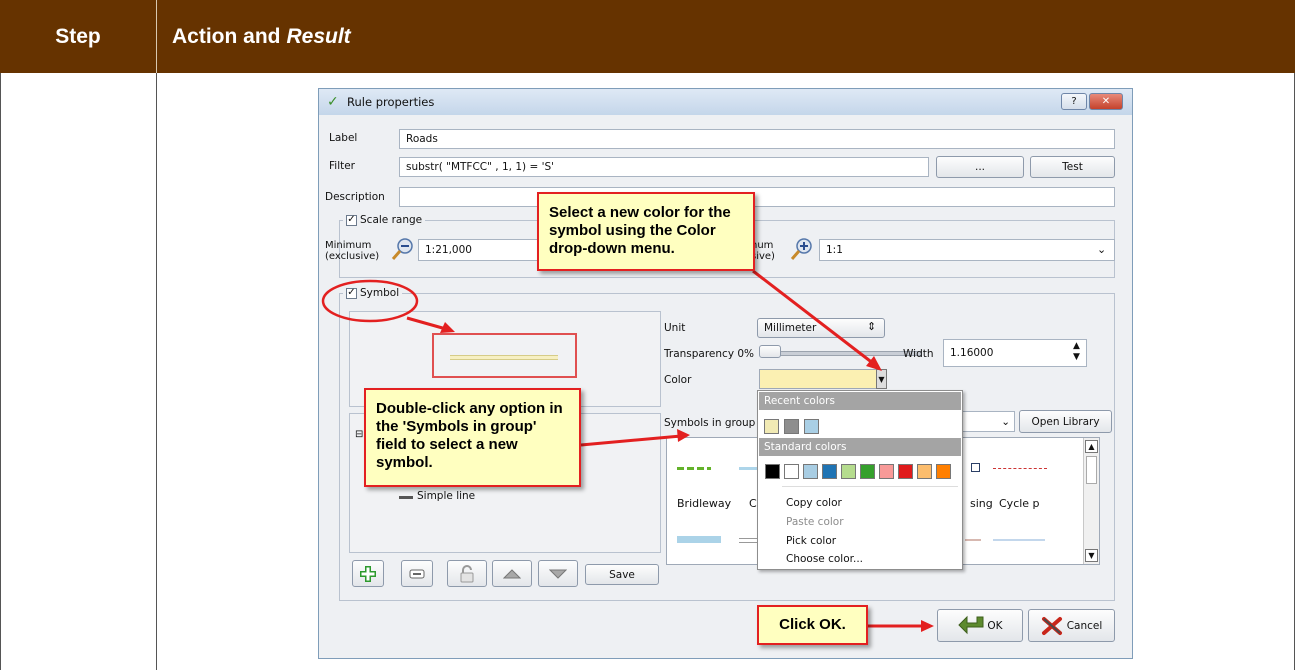 The image size is (1295, 670). What do you see at coordinates (426, 323) in the screenshot?
I see `symbol-arrow-line` at bounding box center [426, 323].